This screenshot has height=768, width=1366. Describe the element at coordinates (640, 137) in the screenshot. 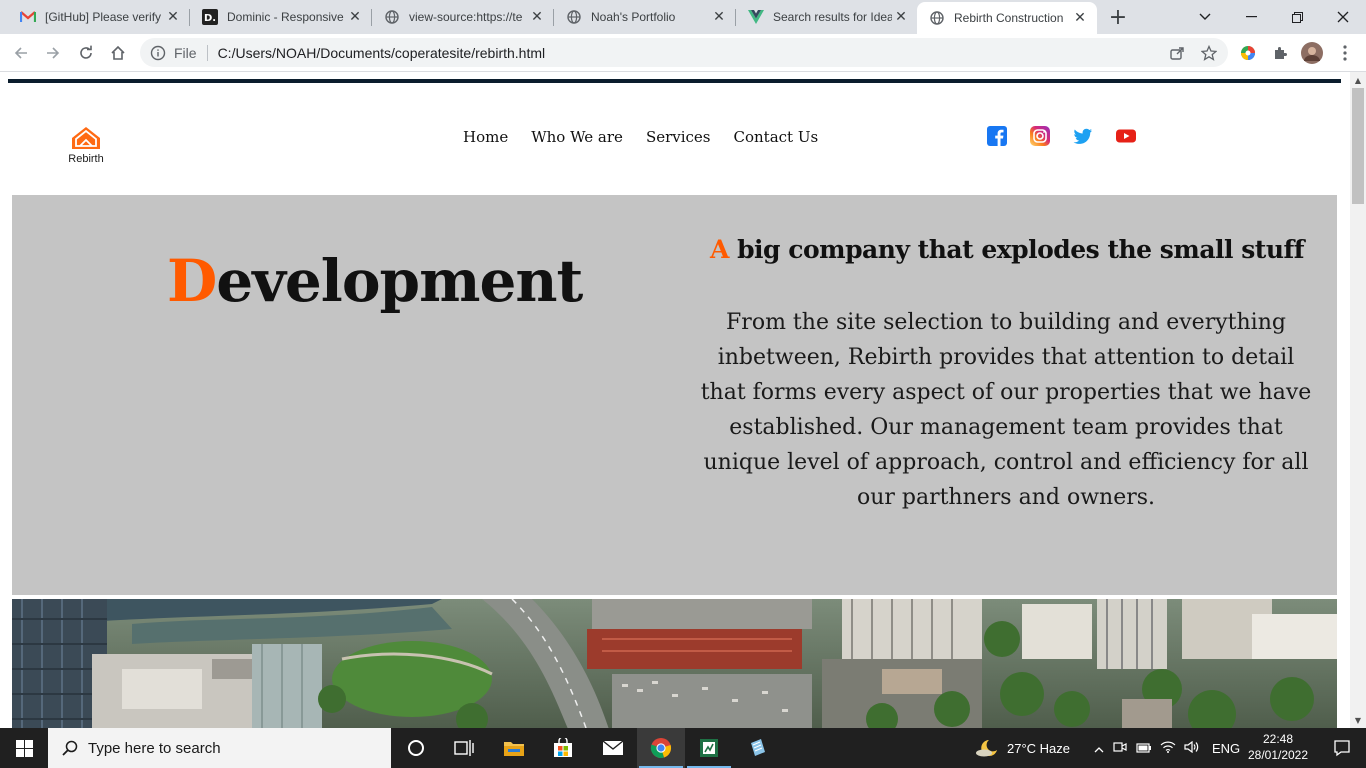

I see `main-nav: Home Who We are Services Contact Us` at that location.